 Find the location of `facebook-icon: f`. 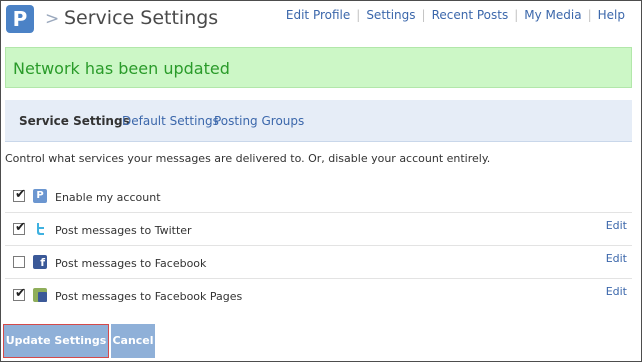

facebook-icon: f is located at coordinates (40, 262).